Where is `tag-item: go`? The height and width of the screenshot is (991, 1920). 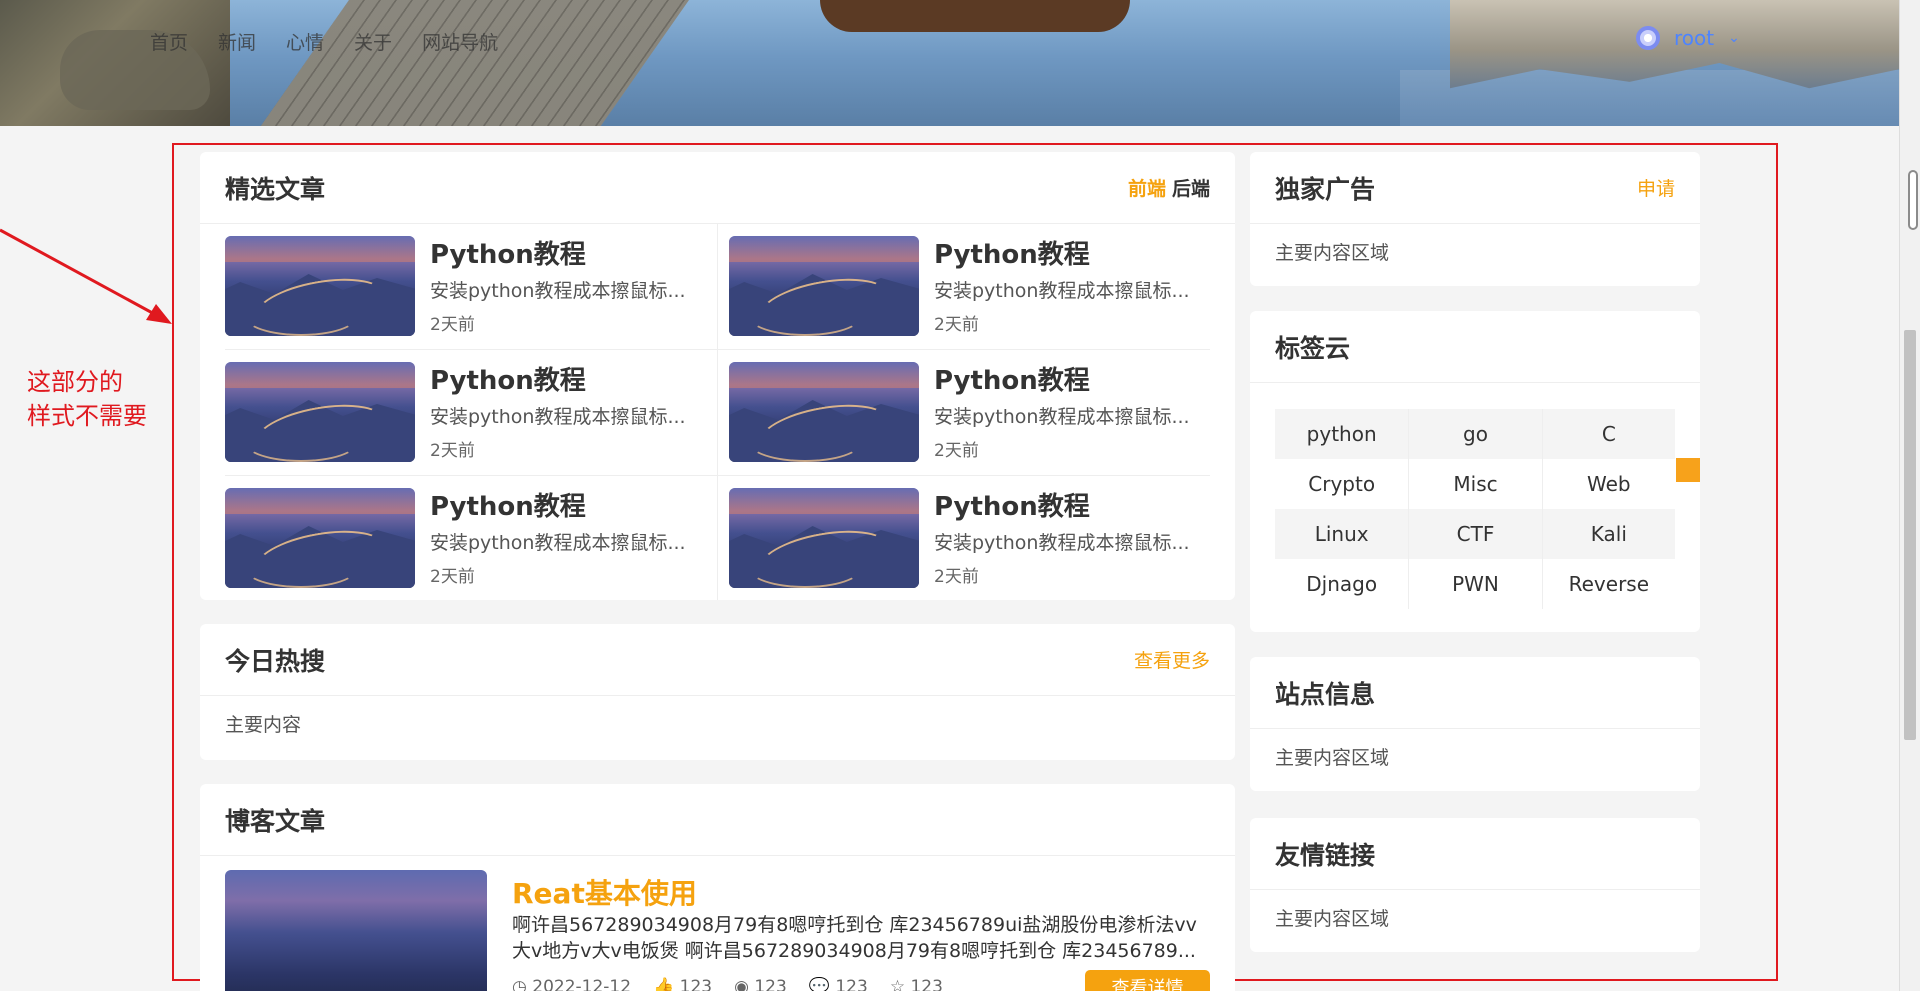
tag-item: go is located at coordinates (1475, 434).